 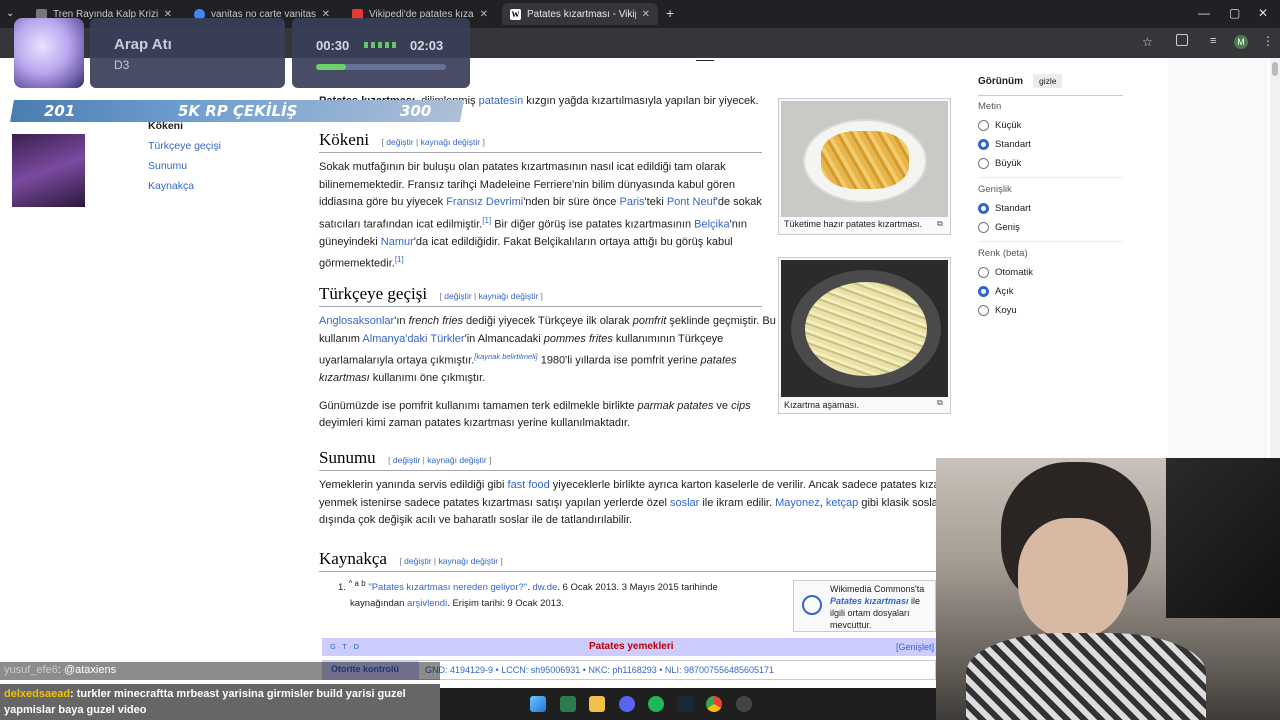 What do you see at coordinates (1147, 42) in the screenshot?
I see `bookmark-star-icon: ☆` at bounding box center [1147, 42].